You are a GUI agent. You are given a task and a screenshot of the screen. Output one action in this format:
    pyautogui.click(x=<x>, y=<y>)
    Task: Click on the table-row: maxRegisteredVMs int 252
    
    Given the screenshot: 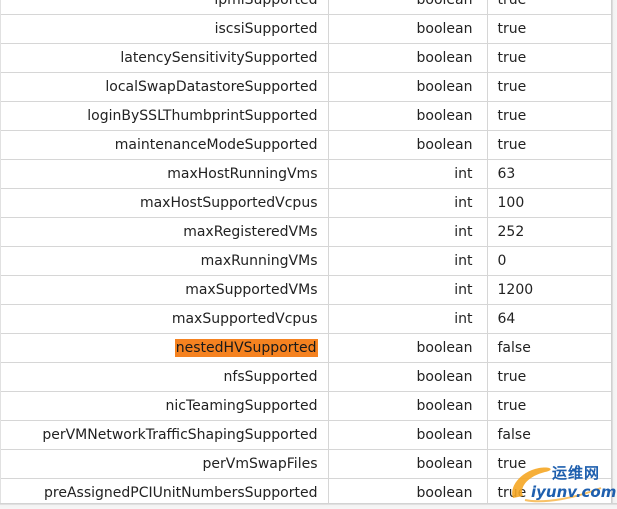 What is the action you would take?
    pyautogui.click(x=306, y=232)
    